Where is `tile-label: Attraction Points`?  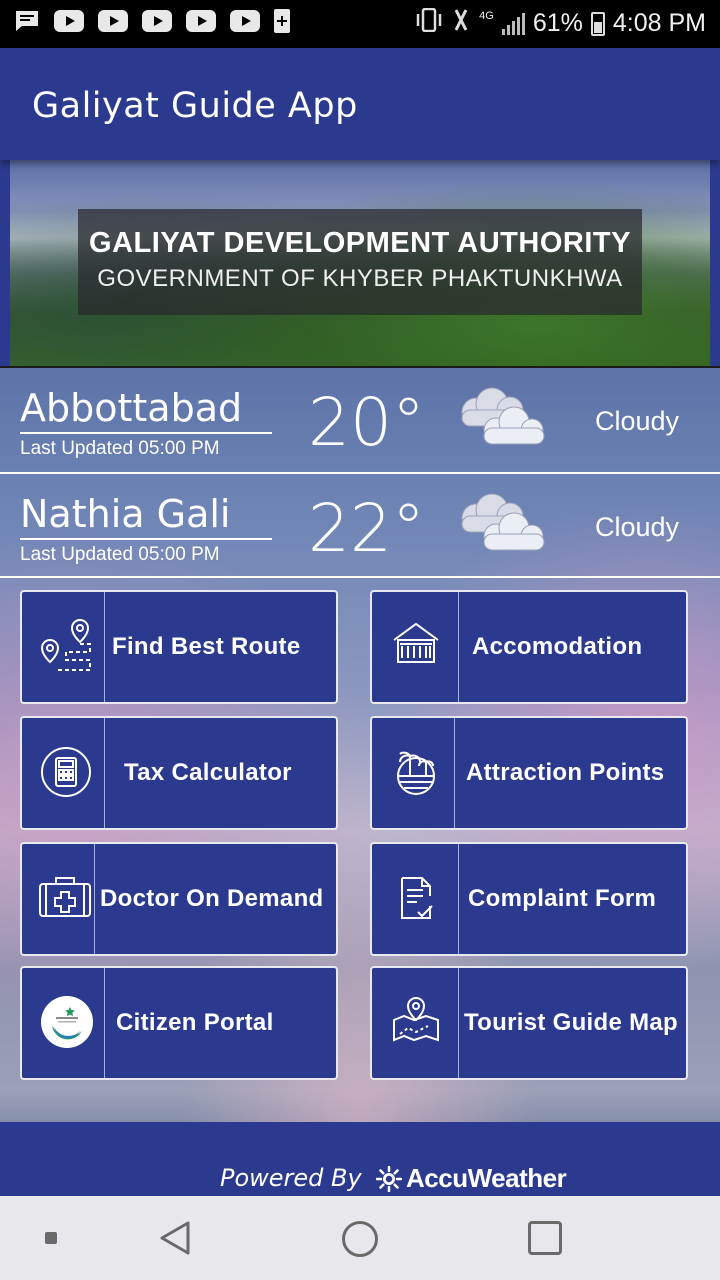
tile-label: Attraction Points is located at coordinates (565, 772).